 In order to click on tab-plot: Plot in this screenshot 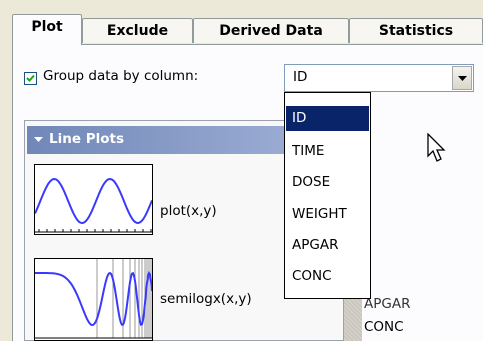, I will do `click(47, 29)`.